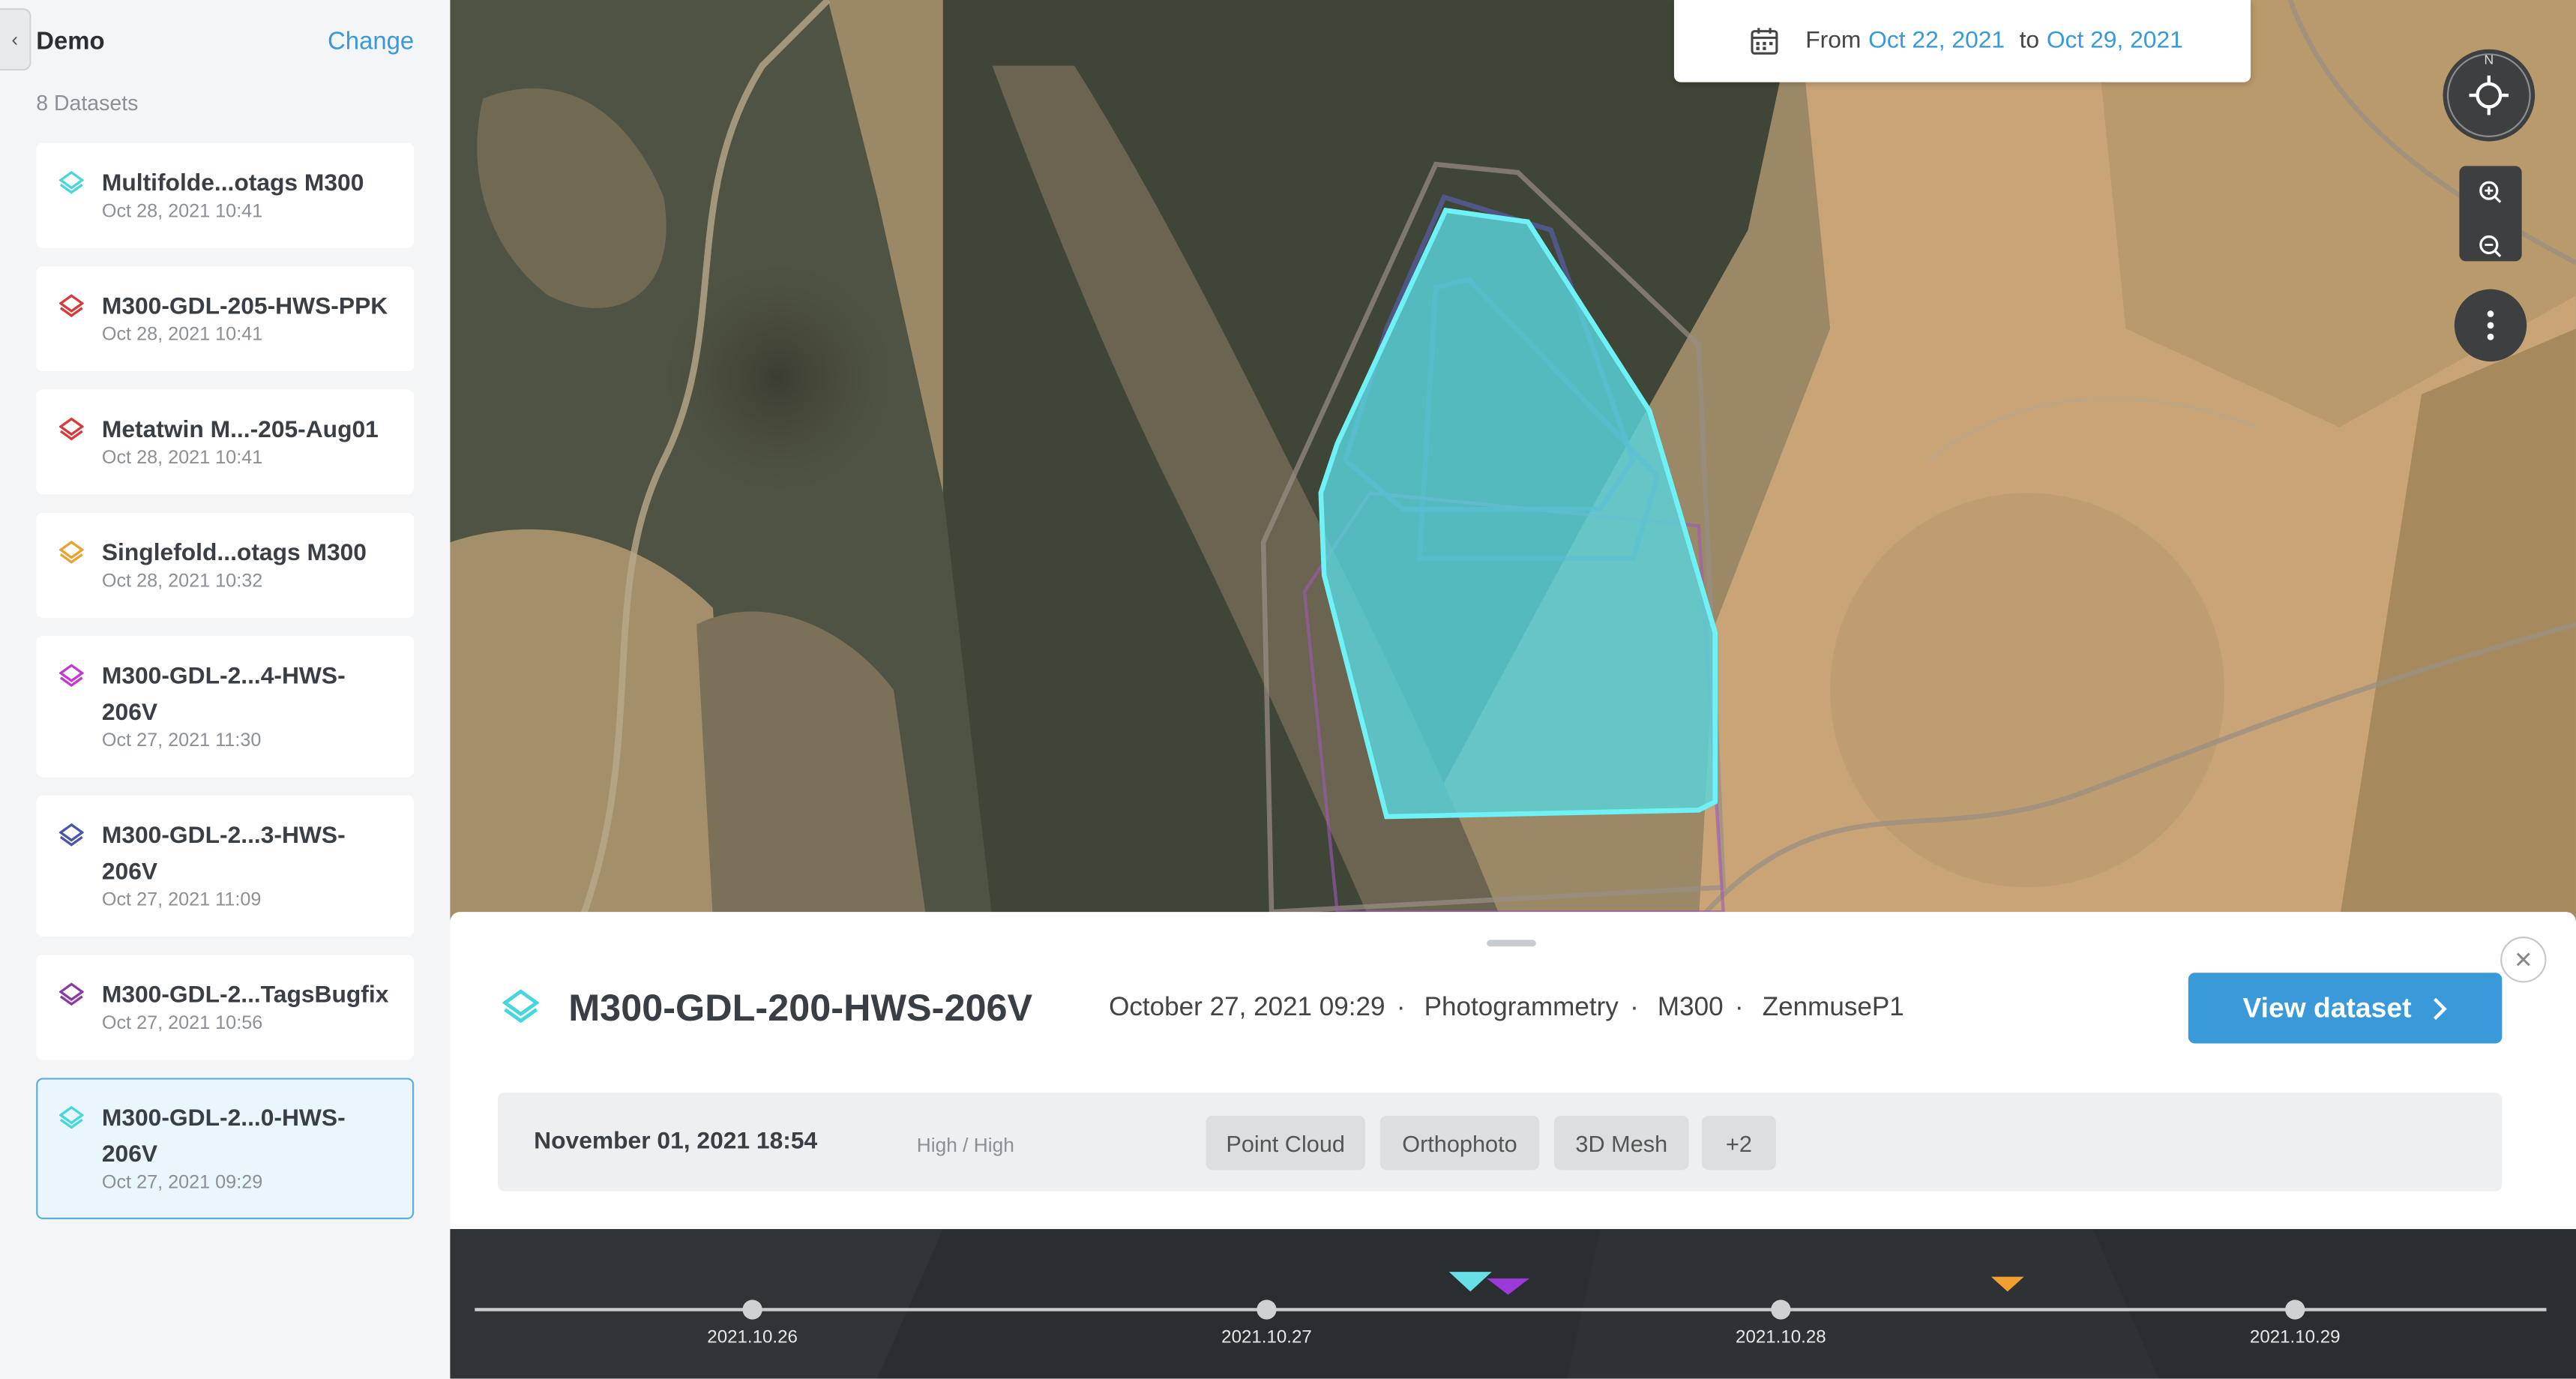  I want to click on zoom-out-icon, so click(2490, 246).